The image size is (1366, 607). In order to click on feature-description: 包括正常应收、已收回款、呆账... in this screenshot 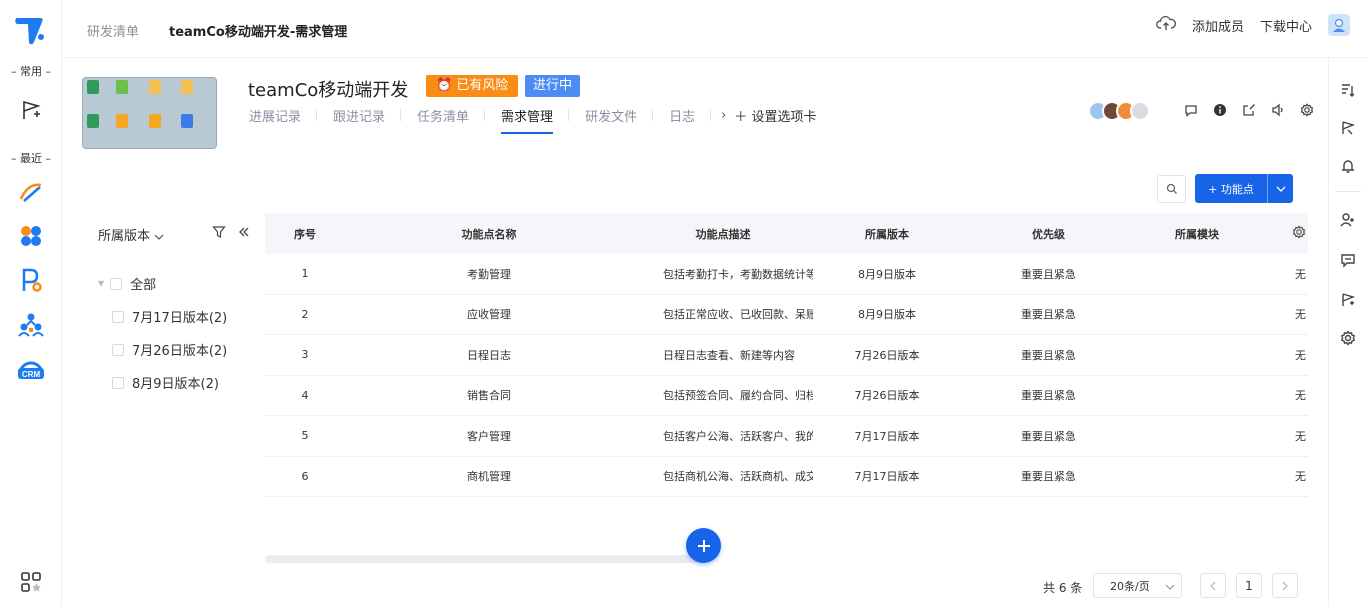, I will do `click(738, 315)`.